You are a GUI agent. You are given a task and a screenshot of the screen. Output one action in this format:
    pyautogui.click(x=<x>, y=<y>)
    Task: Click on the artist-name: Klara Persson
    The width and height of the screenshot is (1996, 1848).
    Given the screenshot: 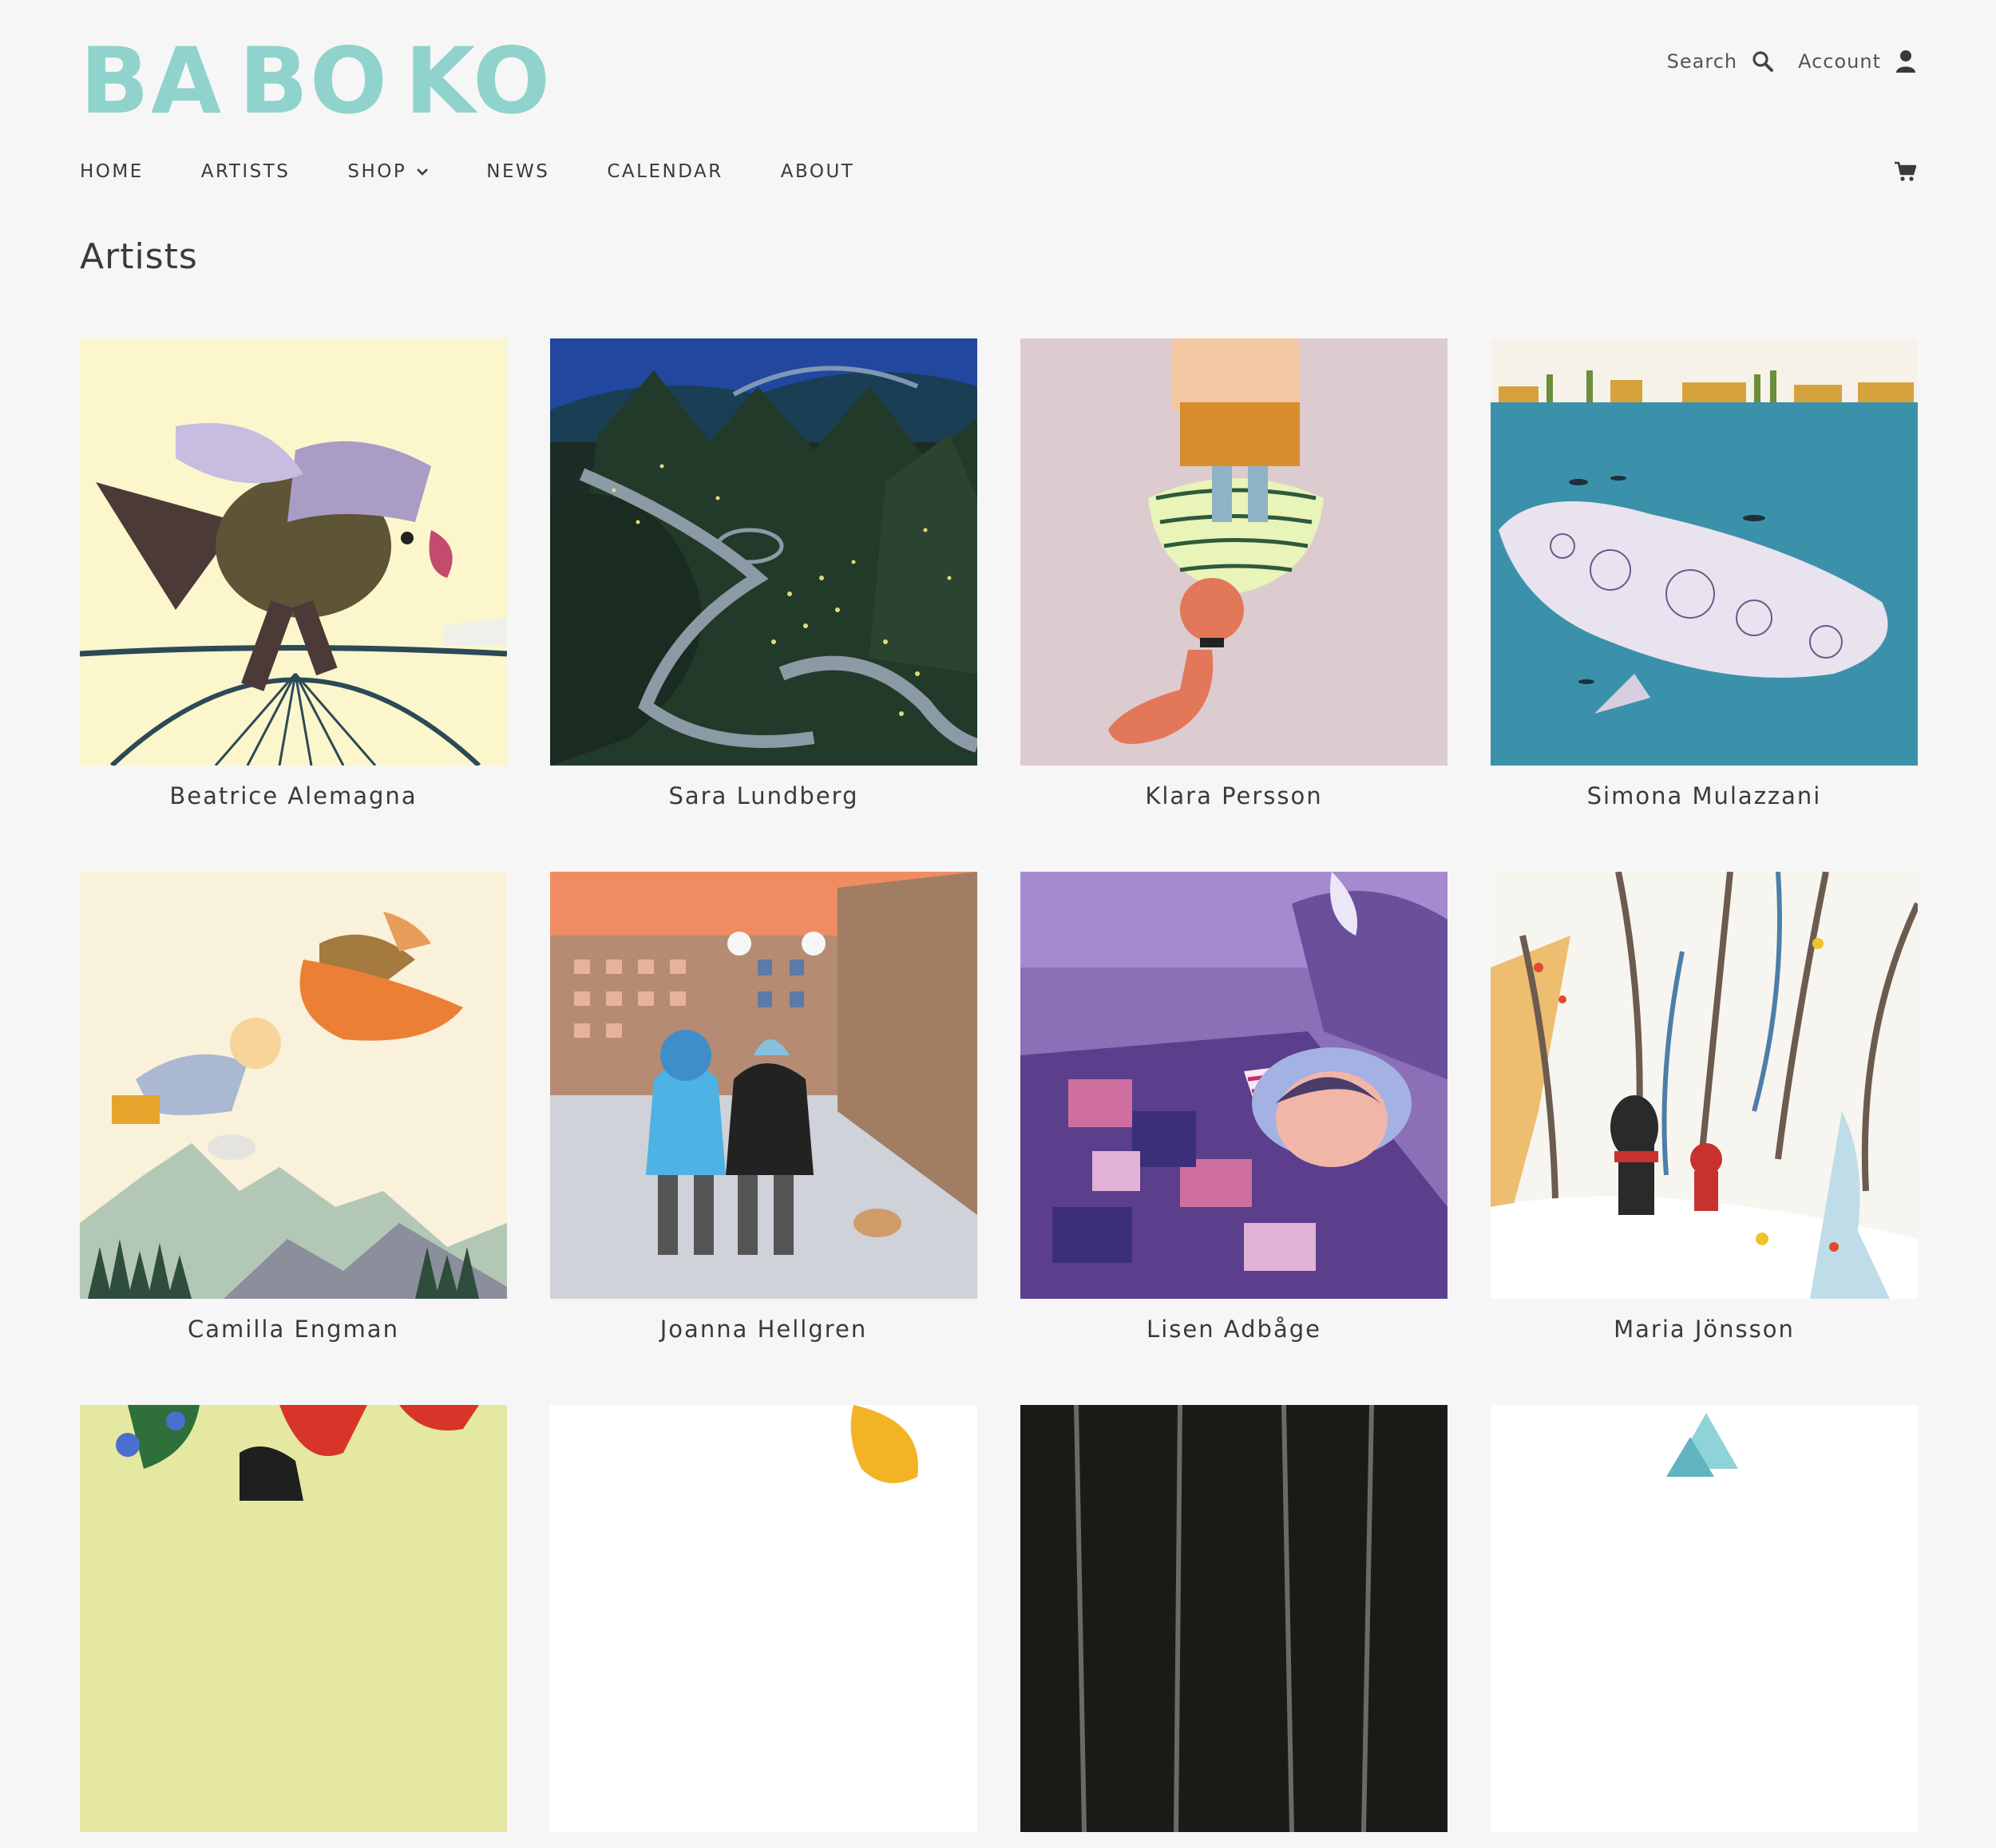 What is the action you would take?
    pyautogui.click(x=1233, y=796)
    